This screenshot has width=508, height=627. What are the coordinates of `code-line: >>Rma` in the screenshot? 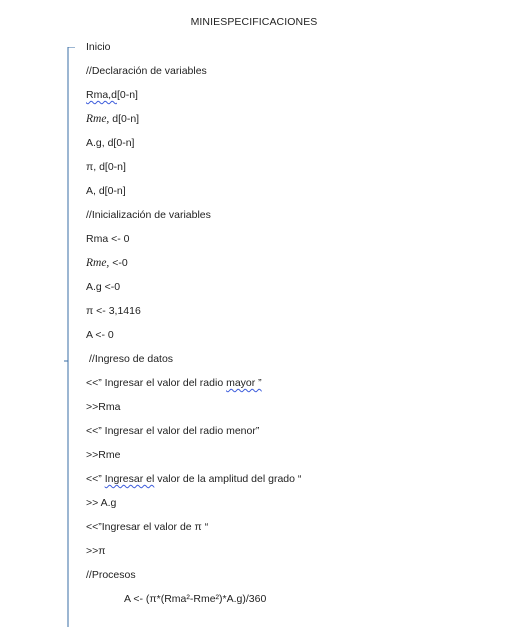 It's located at (103, 407).